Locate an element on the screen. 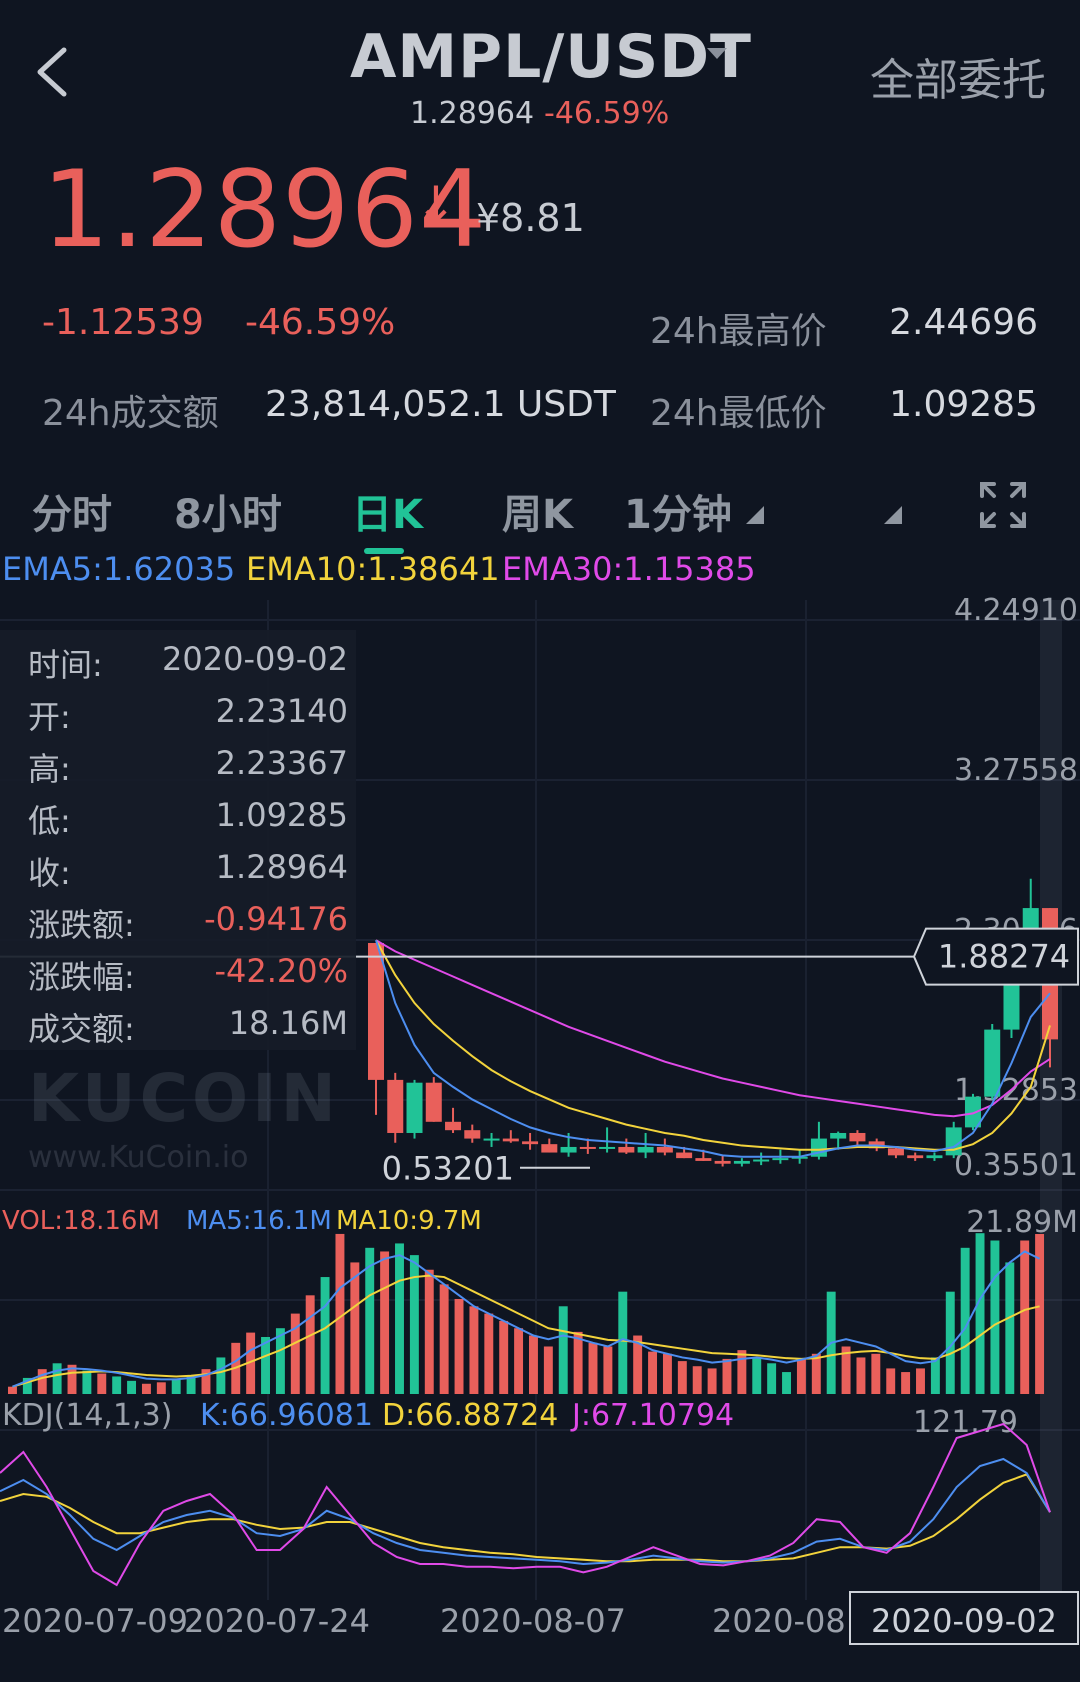 The width and height of the screenshot is (1080, 1682). tooltip-value-1: 2.23140 is located at coordinates (281, 711).